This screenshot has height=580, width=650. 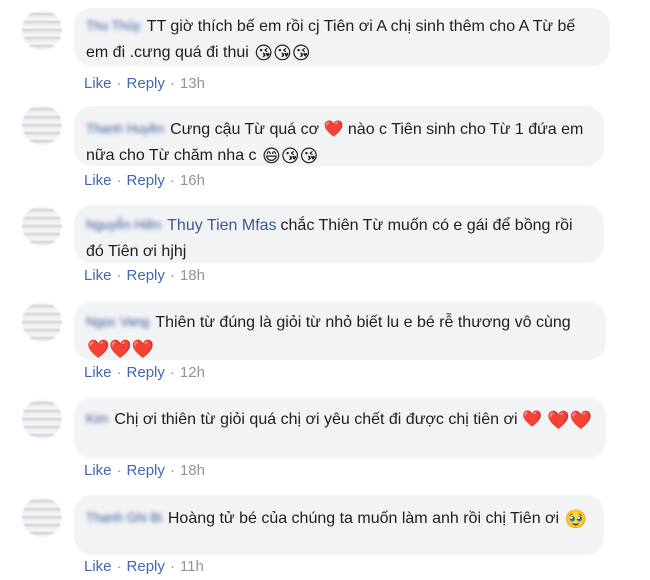 What do you see at coordinates (192, 566) in the screenshot?
I see `comment-time: 11h` at bounding box center [192, 566].